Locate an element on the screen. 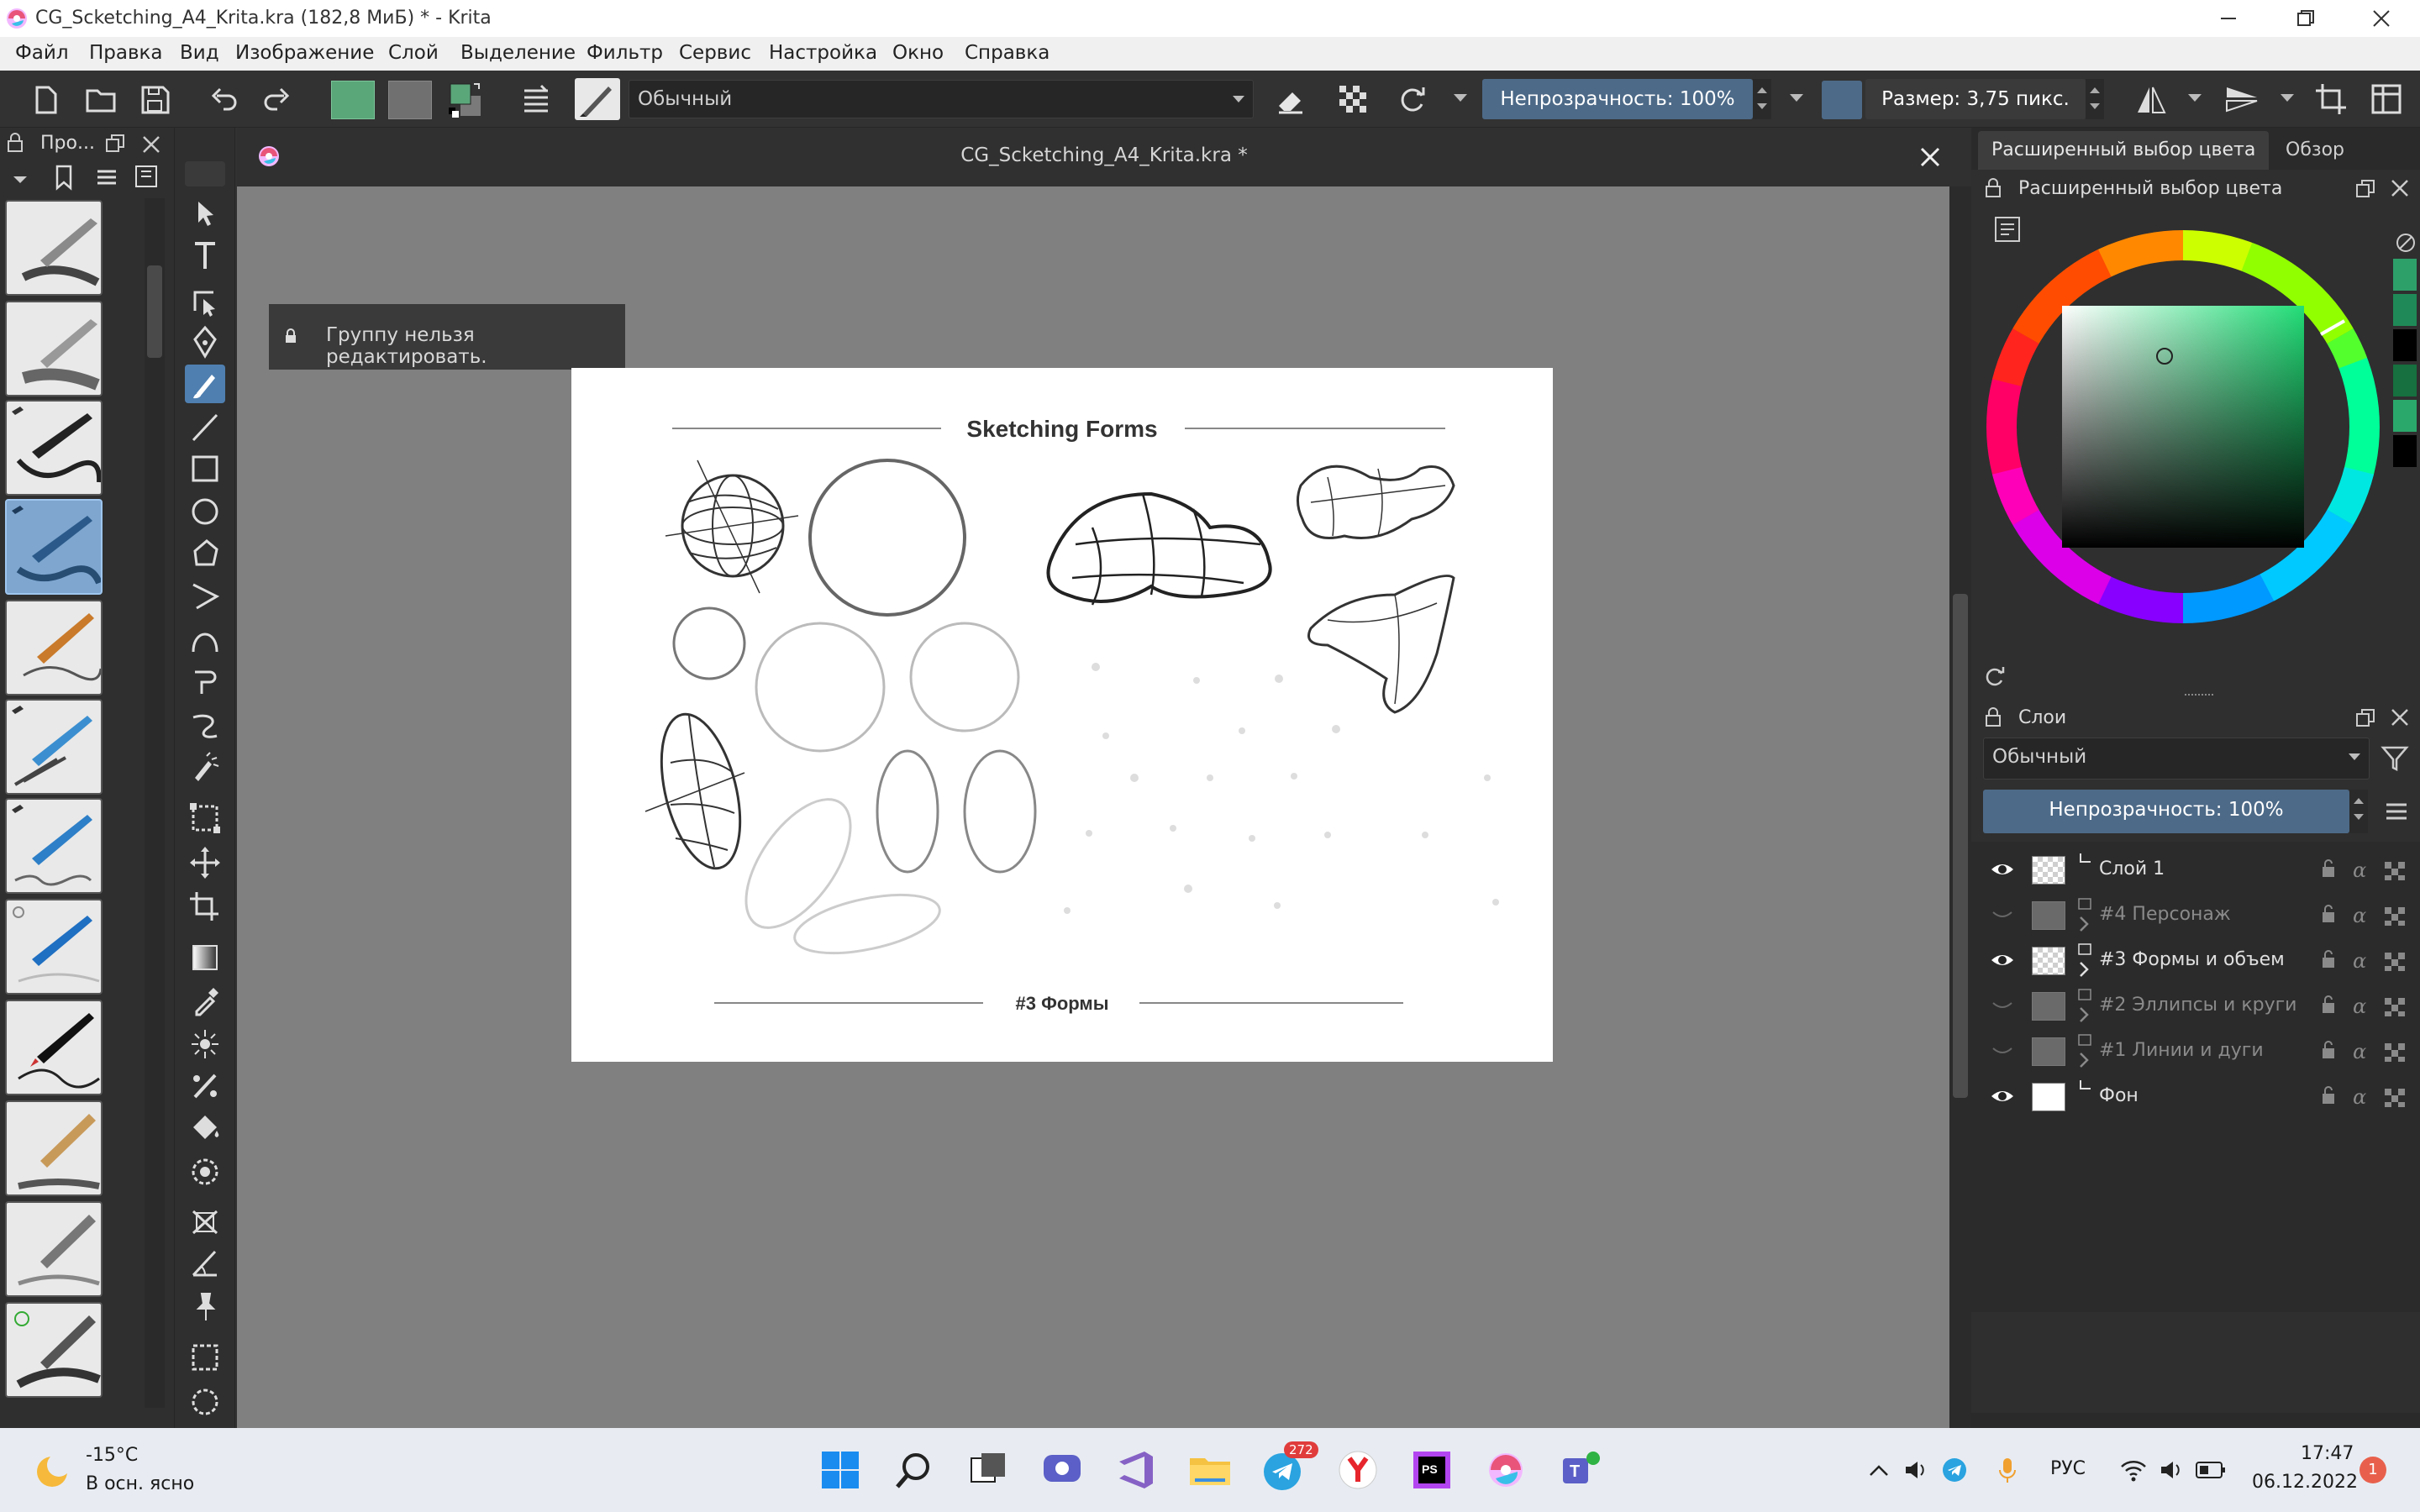  measure-tool is located at coordinates (205, 1264).